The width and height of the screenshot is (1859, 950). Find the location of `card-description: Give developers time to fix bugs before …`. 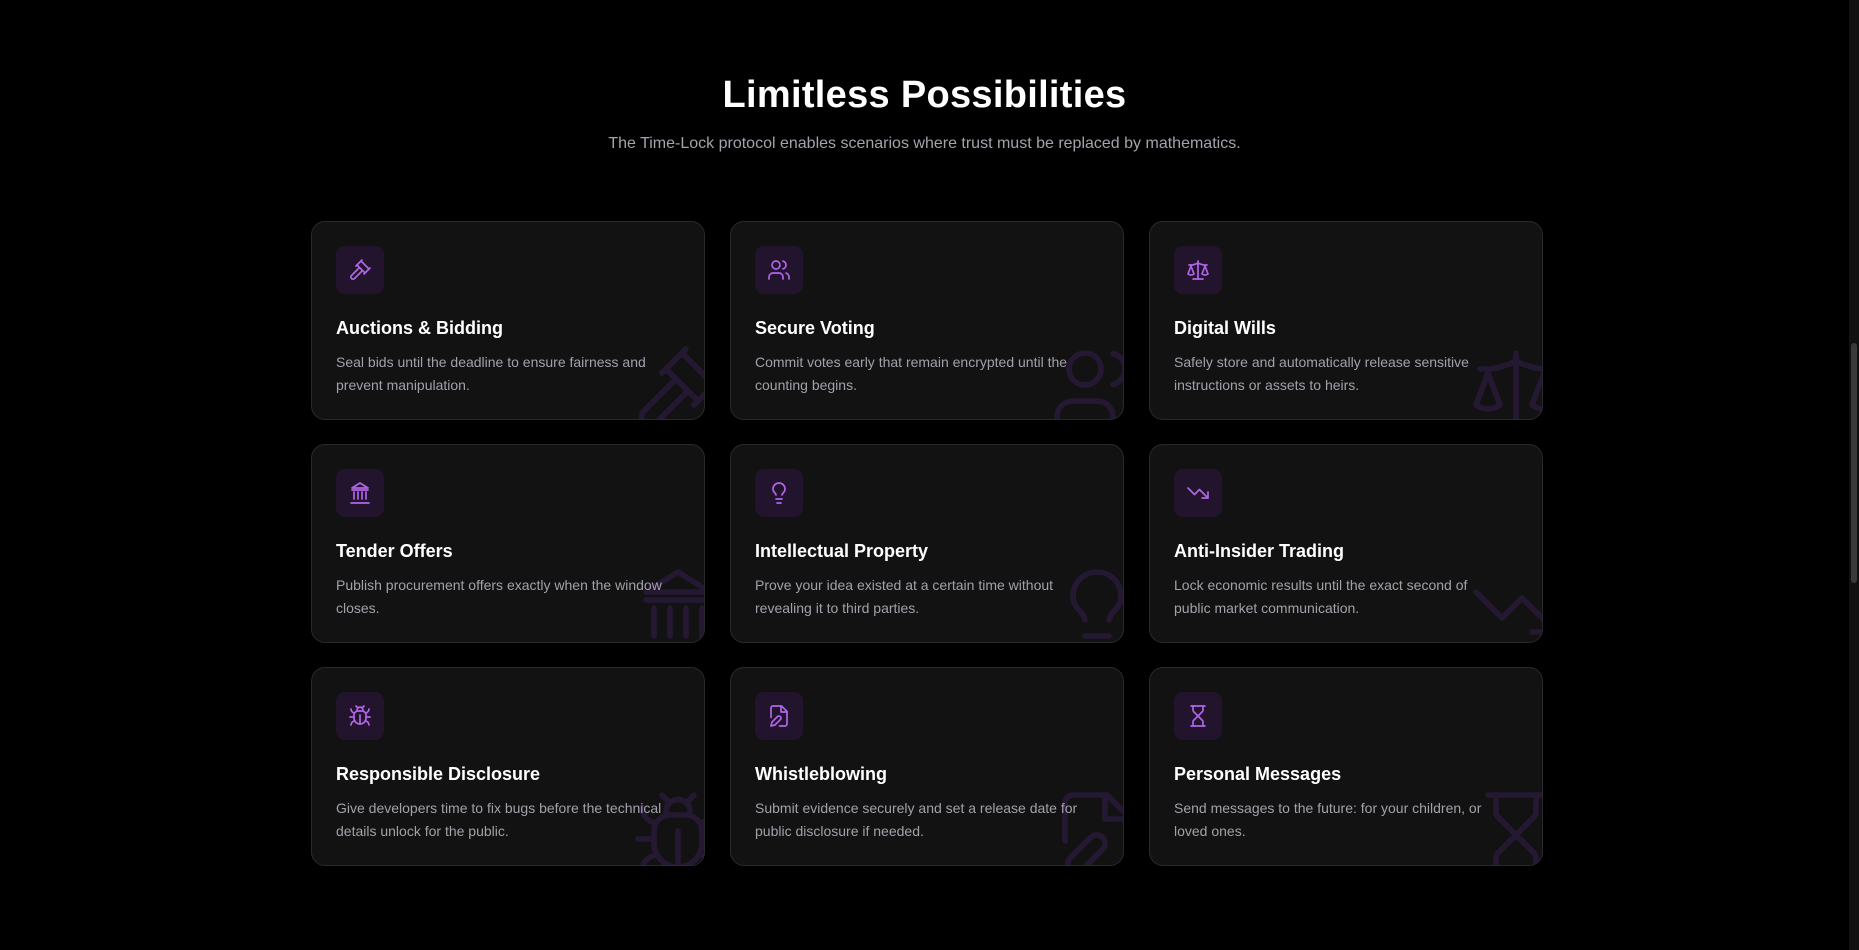

card-description: Give developers time to fix bugs before … is located at coordinates (499, 819).